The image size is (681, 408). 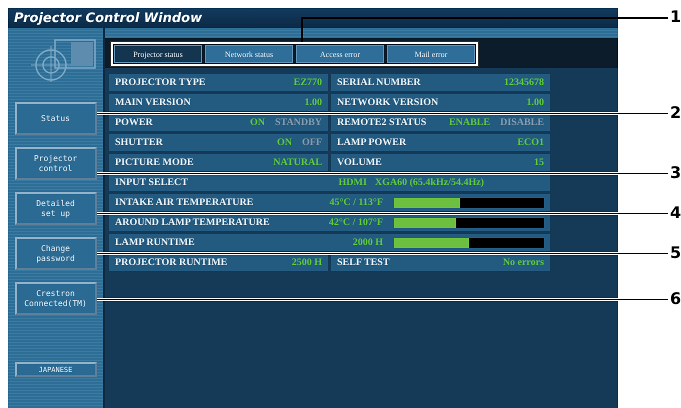 I want to click on status-option: STANDBY, so click(x=298, y=122).